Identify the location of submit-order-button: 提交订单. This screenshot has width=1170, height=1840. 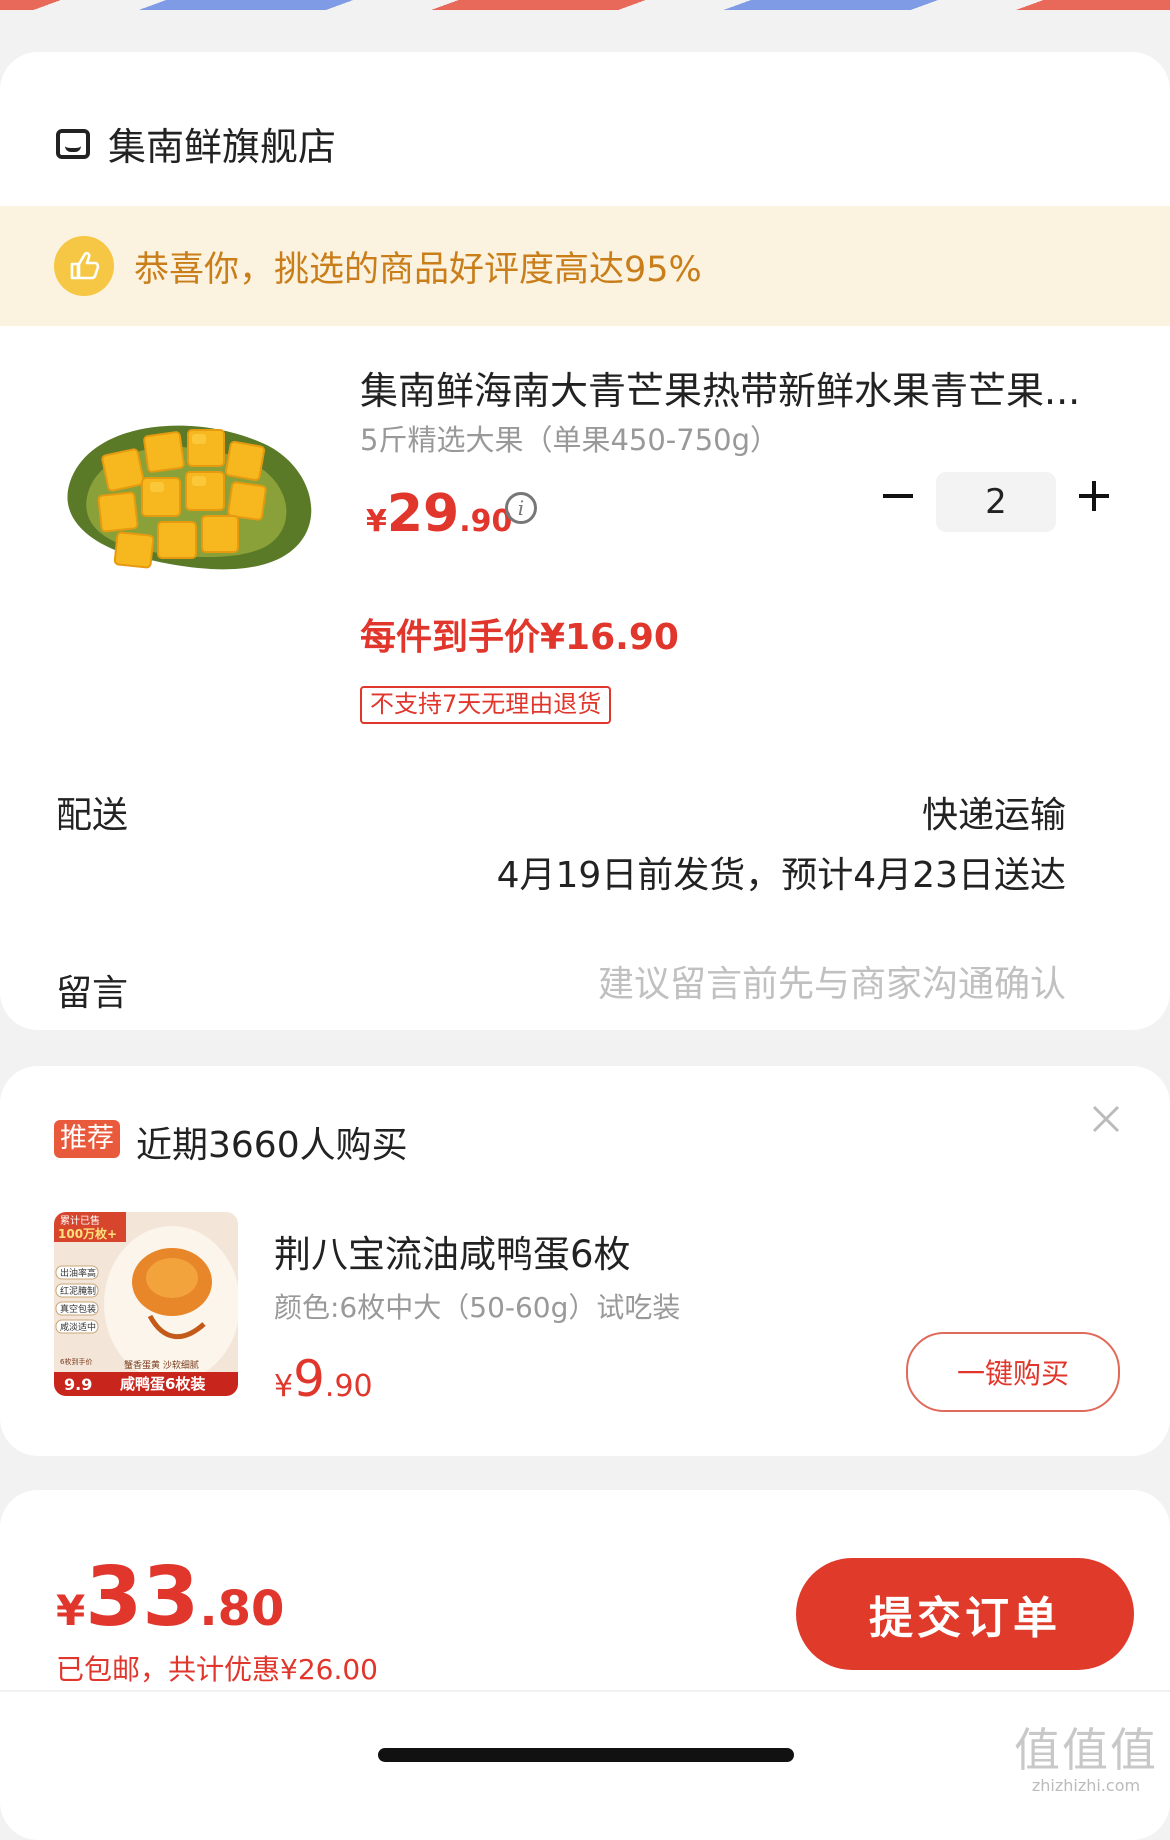
(965, 1614).